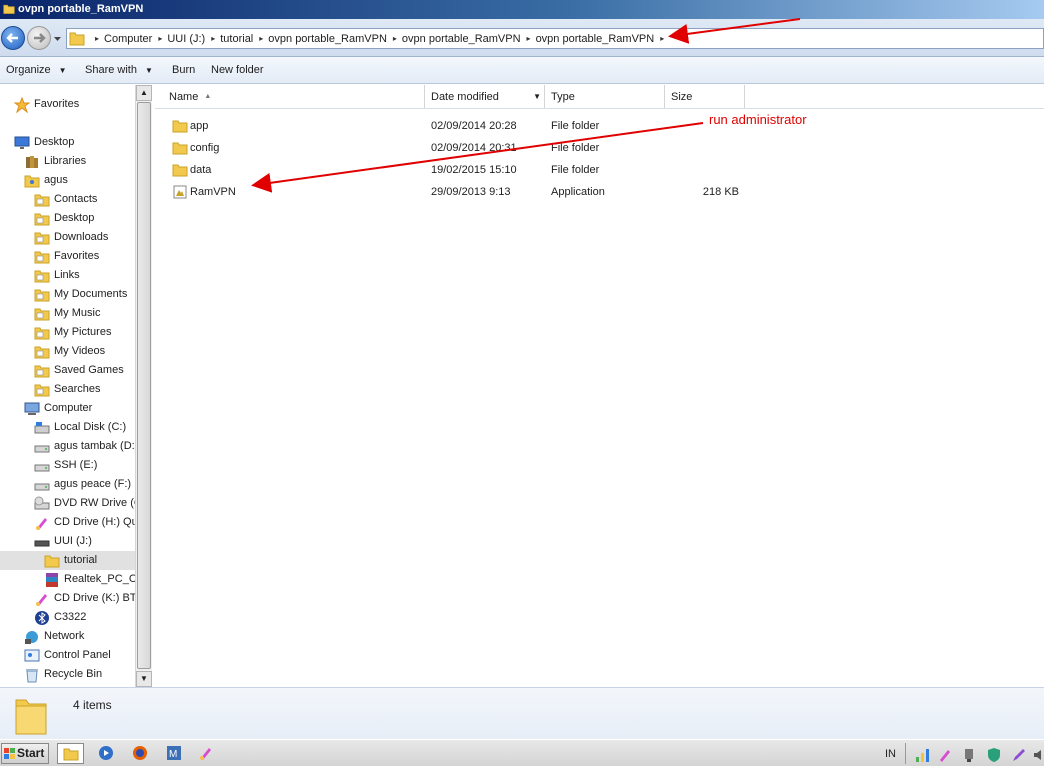 The height and width of the screenshot is (766, 1044). I want to click on star-icon, so click(22, 105).